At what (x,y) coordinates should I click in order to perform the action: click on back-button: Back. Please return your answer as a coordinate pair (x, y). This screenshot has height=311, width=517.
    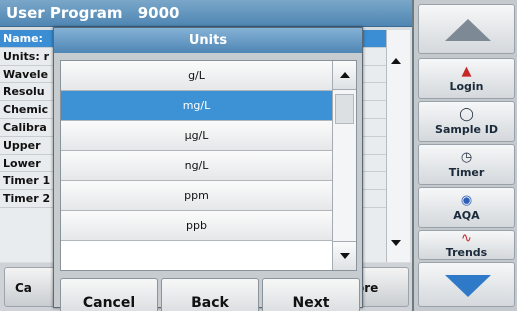
    Looking at the image, I should click on (210, 294).